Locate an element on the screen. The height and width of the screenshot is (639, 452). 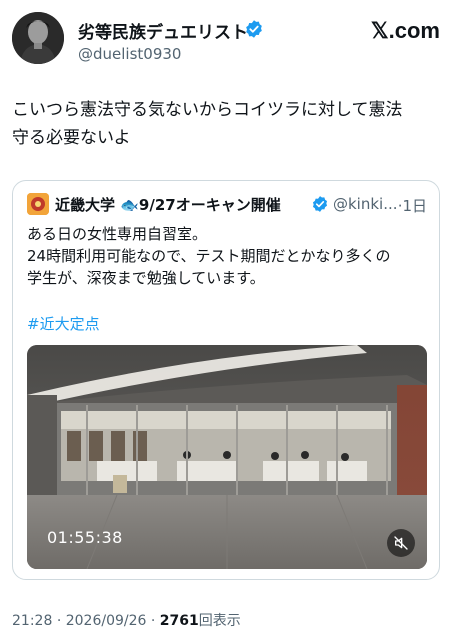
hashtag-link: #近大定点 is located at coordinates (63, 323).